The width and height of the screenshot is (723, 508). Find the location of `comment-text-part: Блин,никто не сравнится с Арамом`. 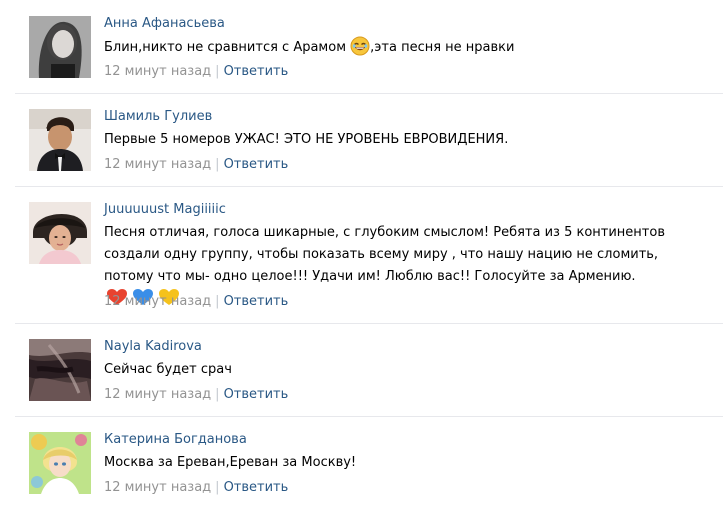

comment-text-part: Блин,никто не сравнится с Арамом is located at coordinates (227, 47).